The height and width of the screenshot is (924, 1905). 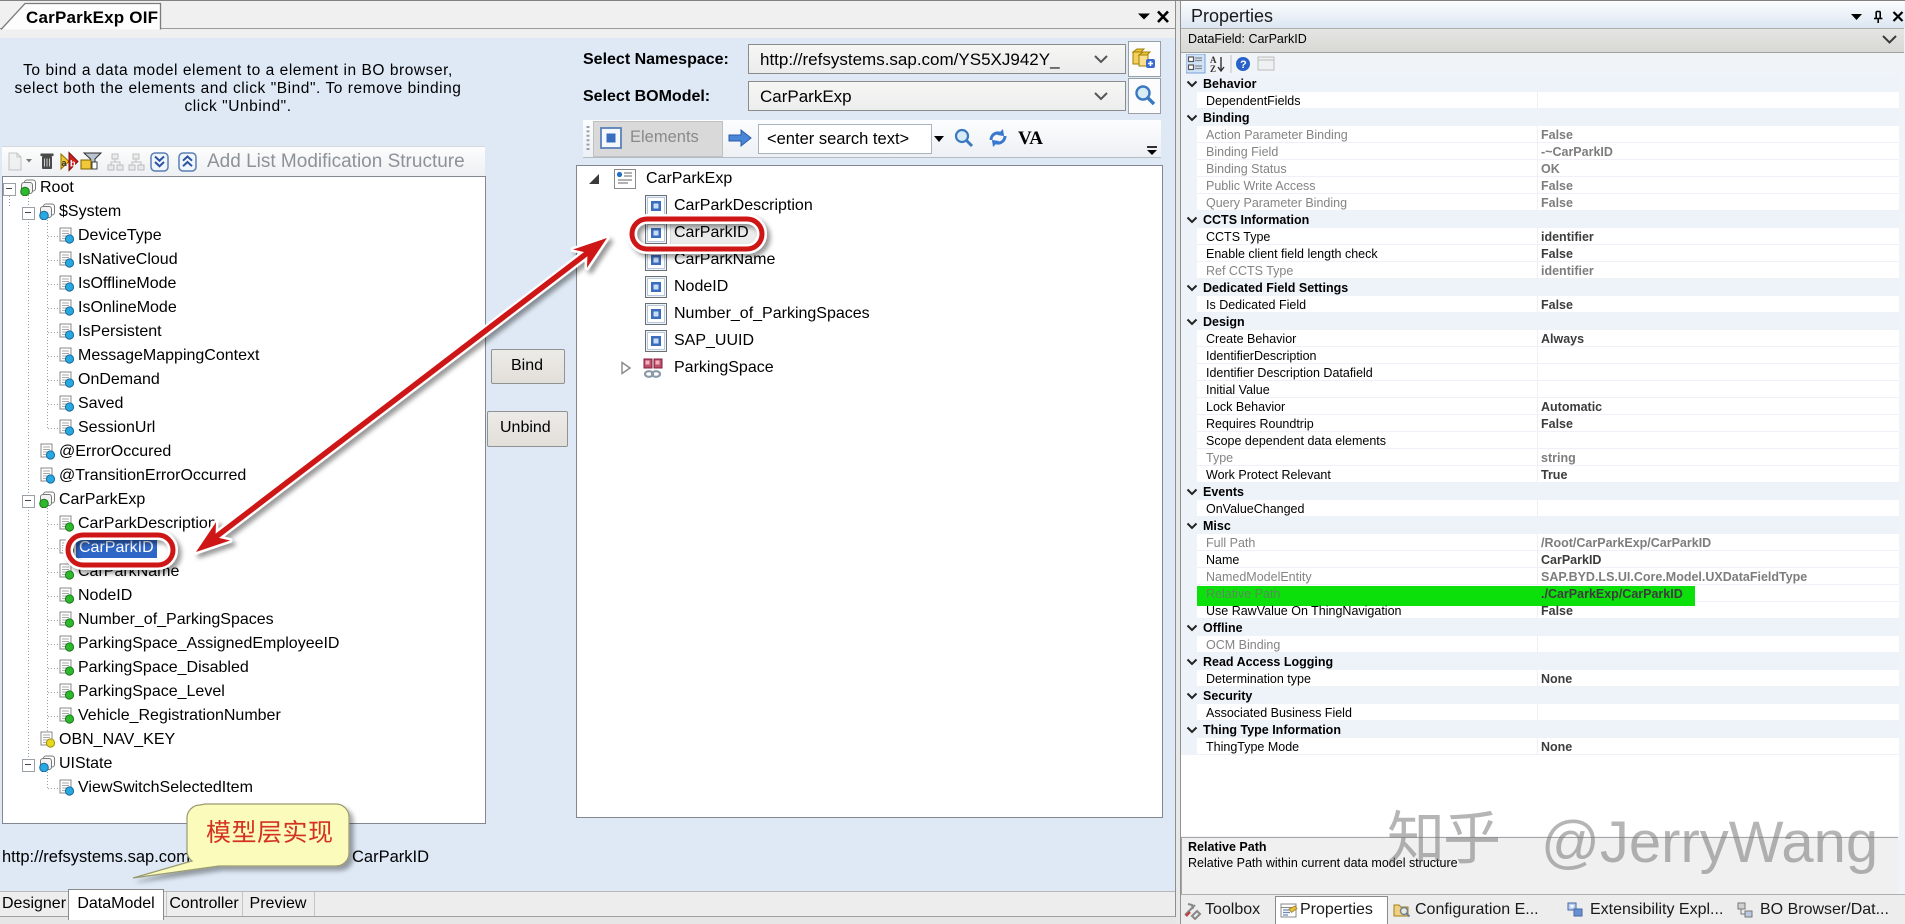 I want to click on svg-text: b, so click(x=73, y=164).